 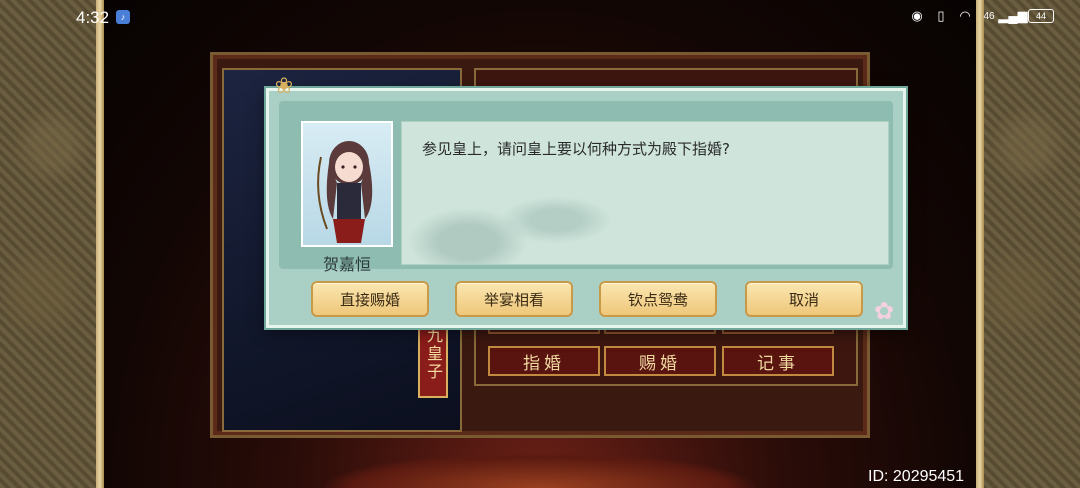 I want to click on lotus-icon: ✿, so click(x=884, y=311).